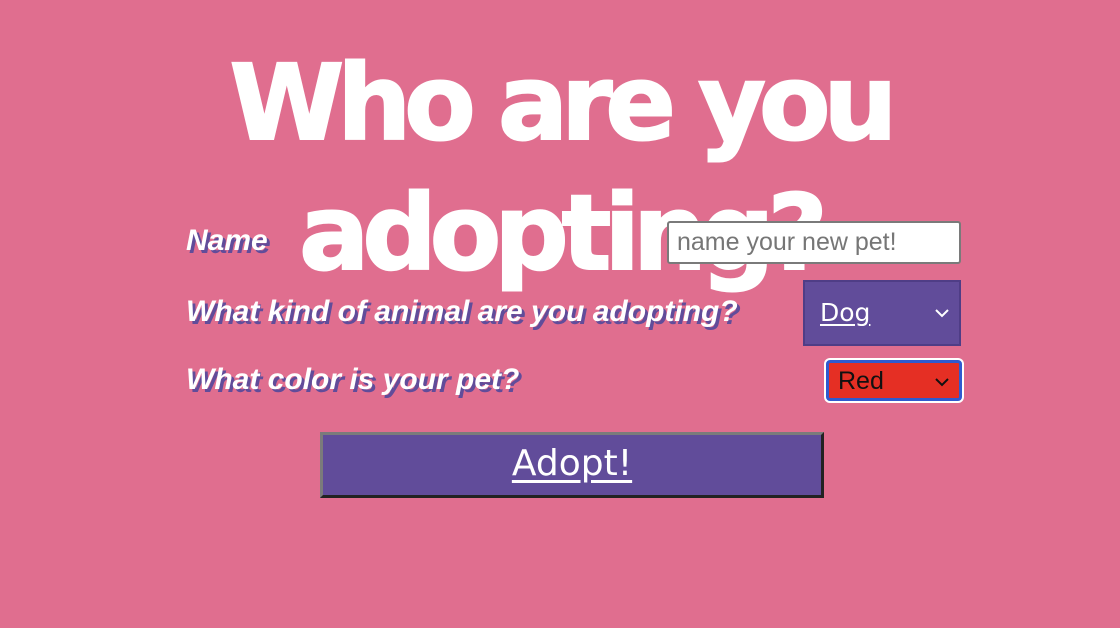 The height and width of the screenshot is (628, 1120). Describe the element at coordinates (353, 379) in the screenshot. I see `color-label: What color is your pet?` at that location.